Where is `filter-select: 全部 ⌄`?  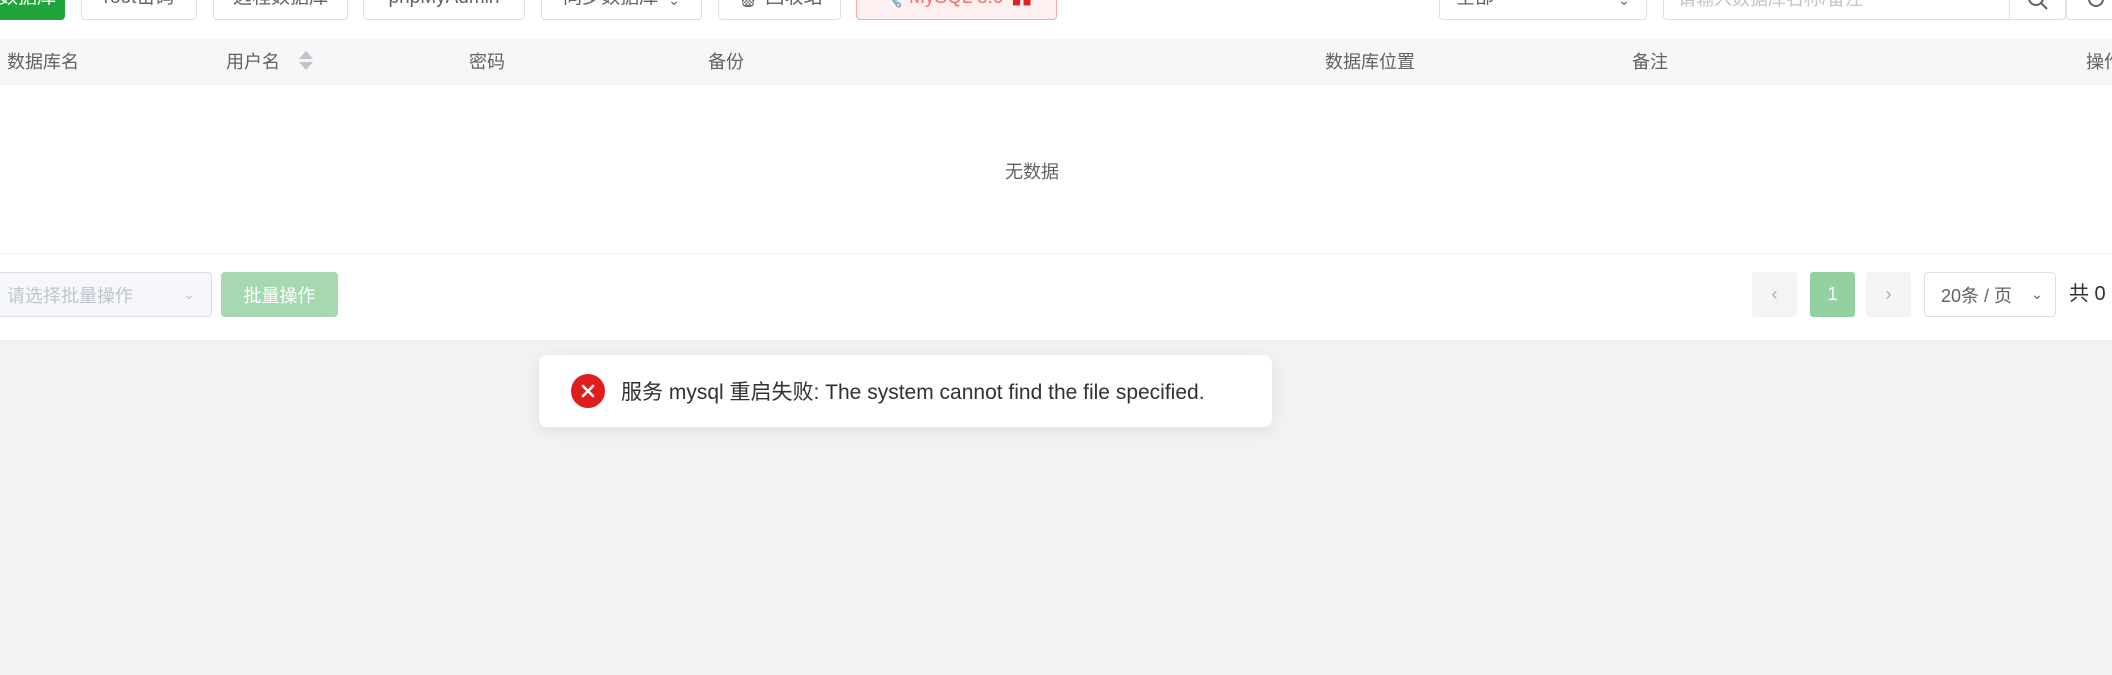 filter-select: 全部 ⌄ is located at coordinates (1543, 10).